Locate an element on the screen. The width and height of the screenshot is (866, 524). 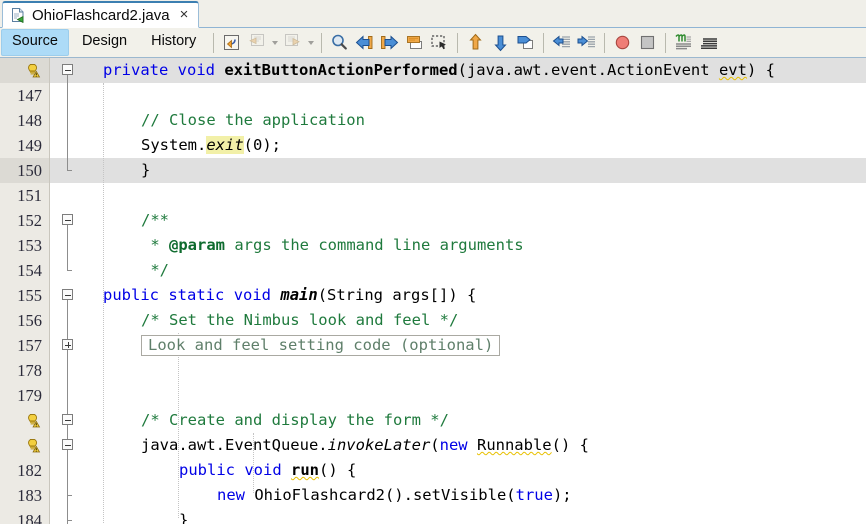
line-number: 154 is located at coordinates (29, 270).